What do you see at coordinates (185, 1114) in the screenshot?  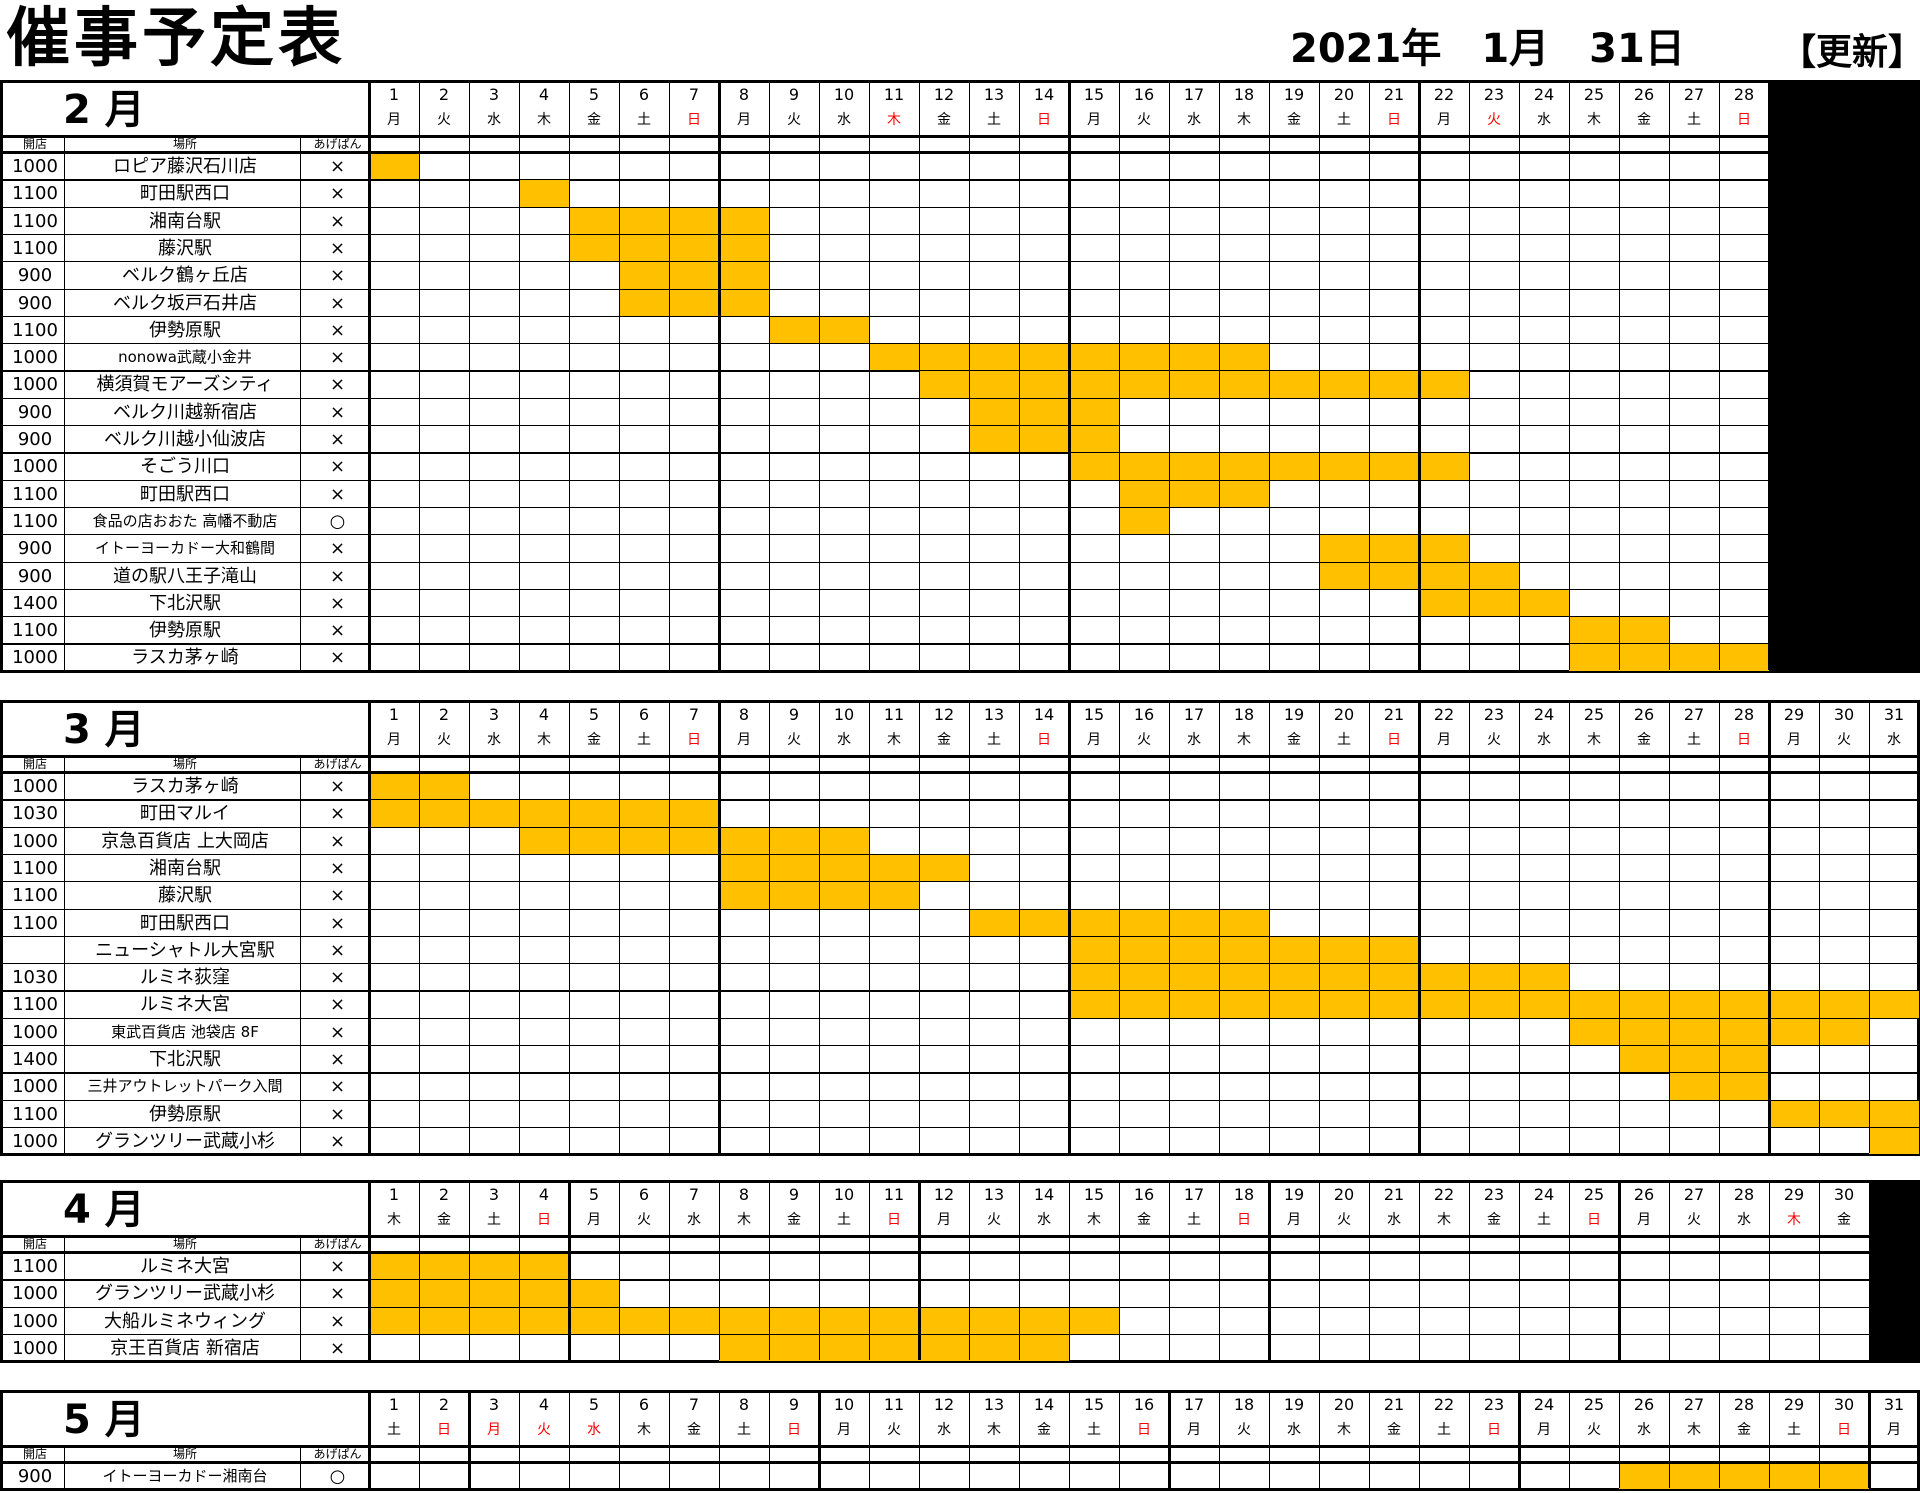 I see `place-name: 伊勢原駅` at bounding box center [185, 1114].